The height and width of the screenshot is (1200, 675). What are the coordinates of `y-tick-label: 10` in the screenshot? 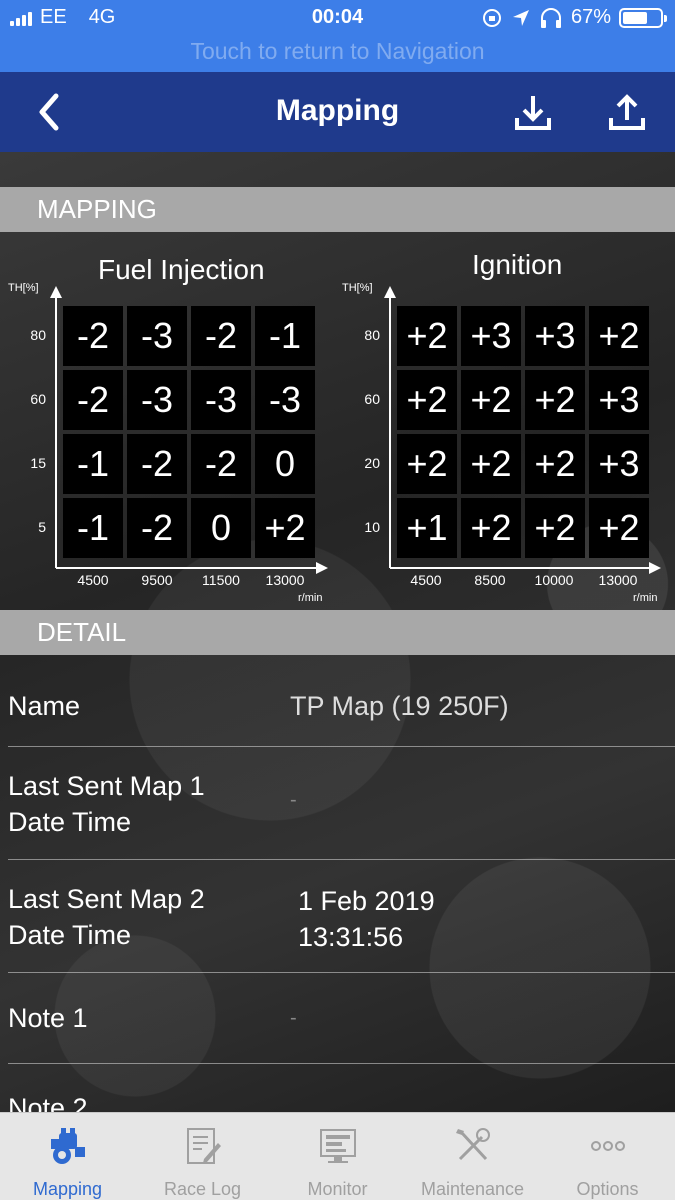 It's located at (372, 527).